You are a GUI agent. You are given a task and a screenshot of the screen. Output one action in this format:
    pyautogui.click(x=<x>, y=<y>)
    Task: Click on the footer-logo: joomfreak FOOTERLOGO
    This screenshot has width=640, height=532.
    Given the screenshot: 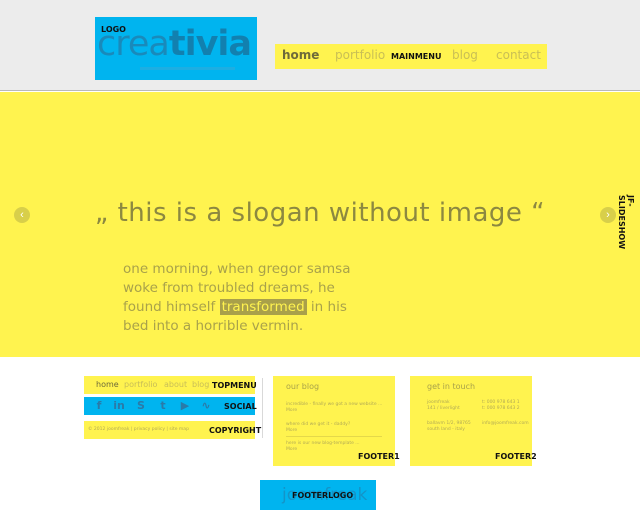 What is the action you would take?
    pyautogui.click(x=318, y=495)
    